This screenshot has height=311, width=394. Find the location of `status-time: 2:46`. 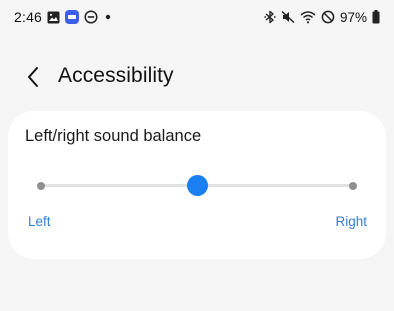

status-time: 2:46 is located at coordinates (28, 17).